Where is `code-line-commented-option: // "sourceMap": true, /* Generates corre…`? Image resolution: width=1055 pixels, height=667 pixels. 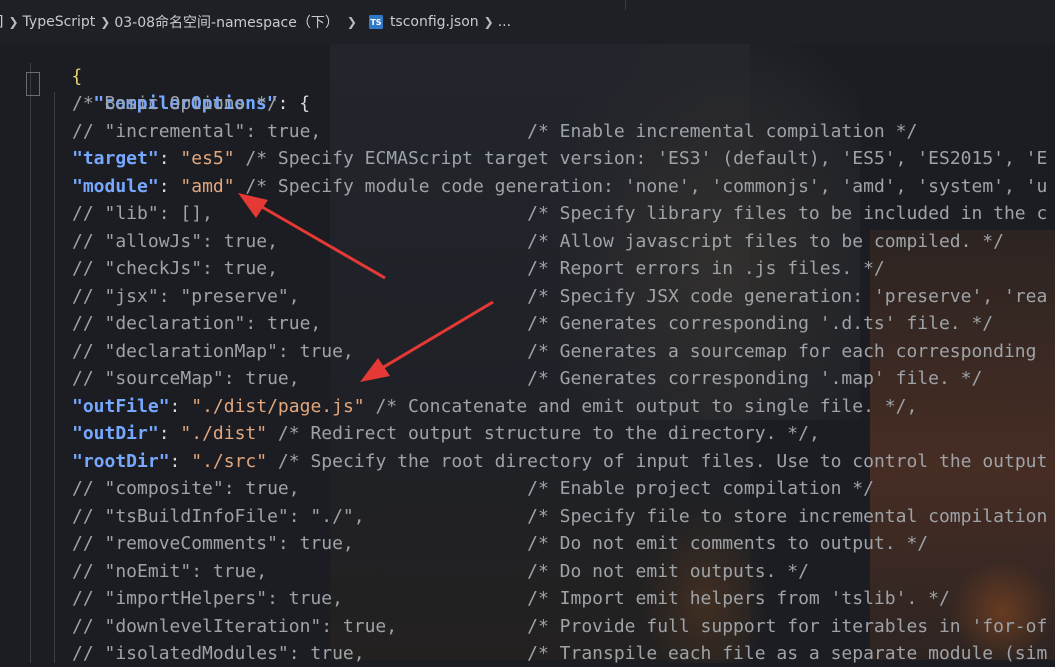
code-line-commented-option: // "sourceMap": true, /* Generates corre… is located at coordinates (527, 378).